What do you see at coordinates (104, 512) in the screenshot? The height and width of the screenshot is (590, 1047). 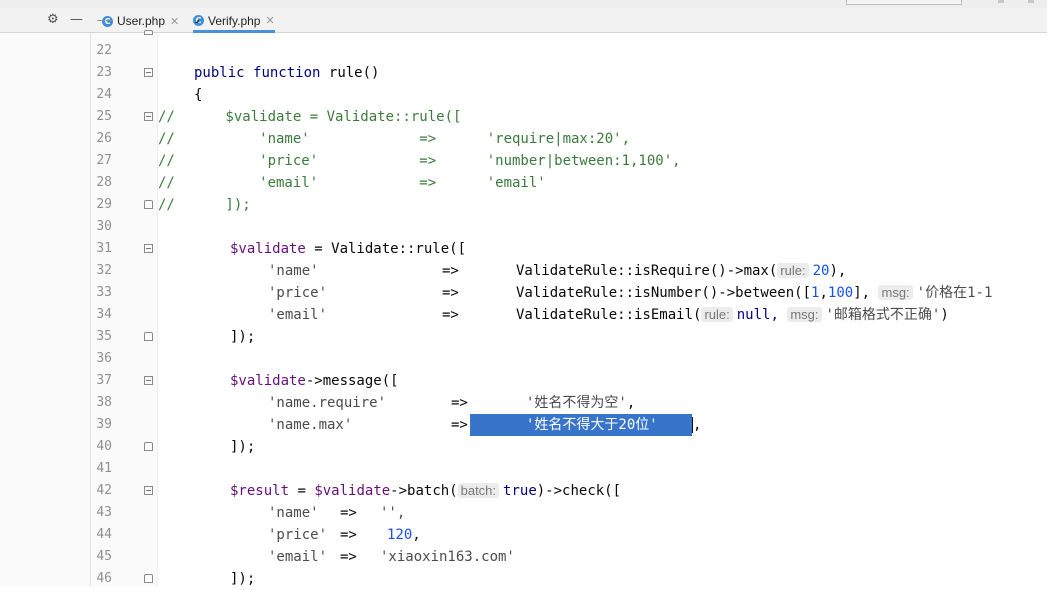 I see `line-number: 43` at bounding box center [104, 512].